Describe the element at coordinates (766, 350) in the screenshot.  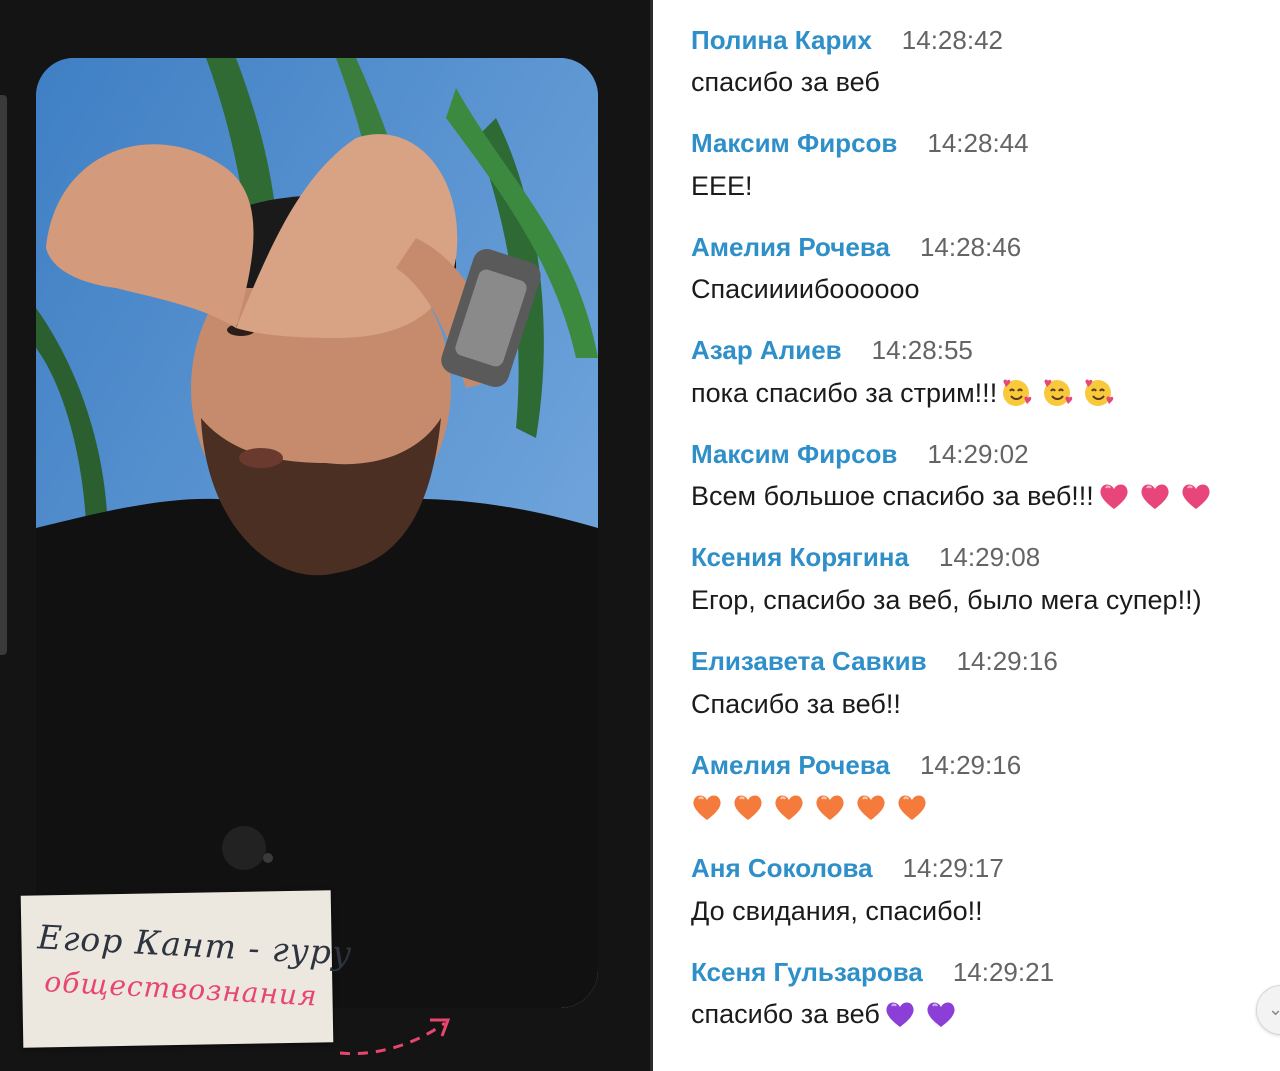
I see `message-author: Азар Алиев` at that location.